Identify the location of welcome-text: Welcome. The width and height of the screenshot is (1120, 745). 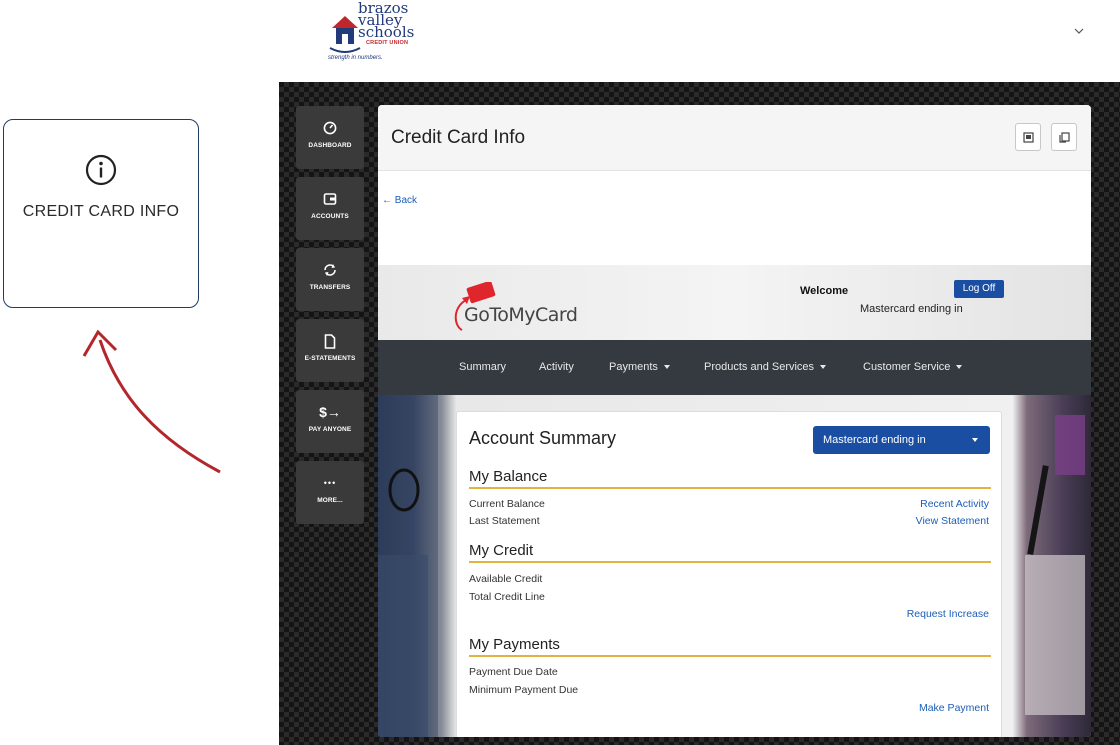
(824, 291).